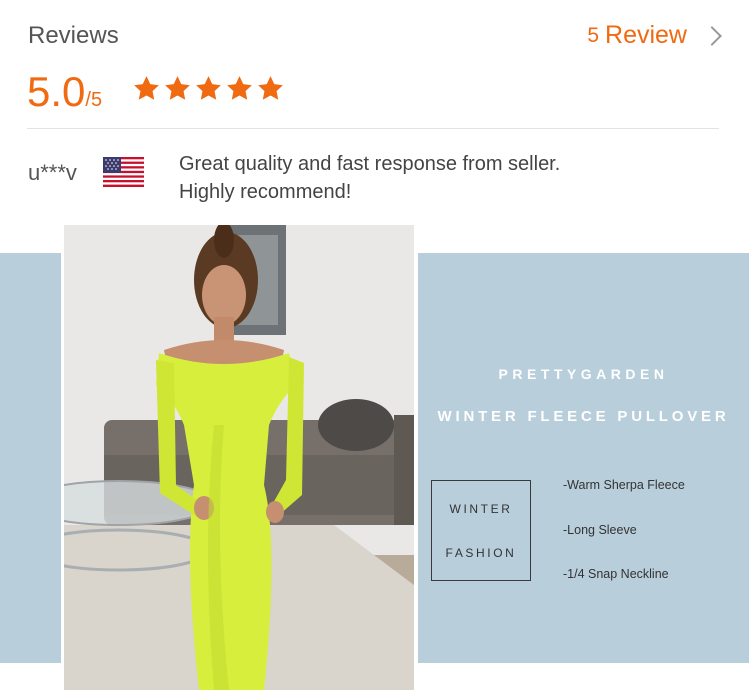 The image size is (749, 690). I want to click on chevron-right-icon, so click(712, 35).